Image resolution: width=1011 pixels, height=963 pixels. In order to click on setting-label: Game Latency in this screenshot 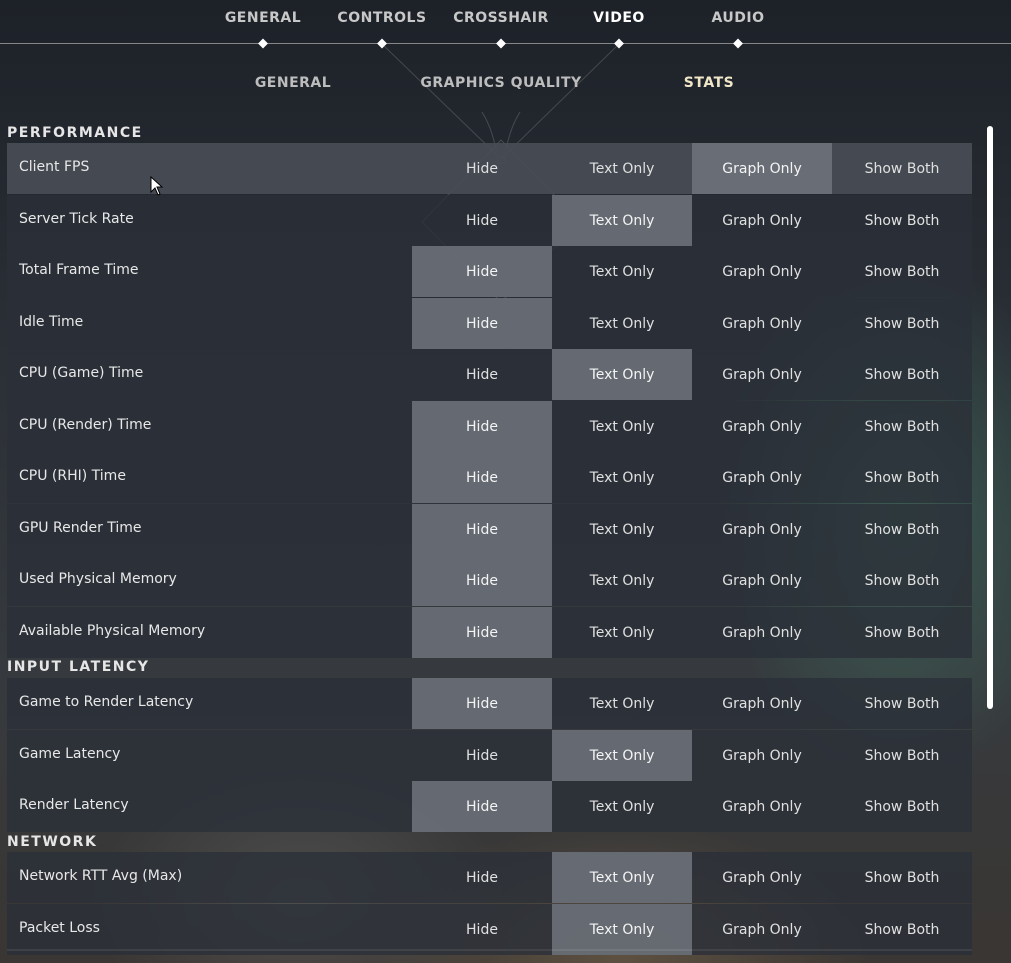, I will do `click(70, 754)`.